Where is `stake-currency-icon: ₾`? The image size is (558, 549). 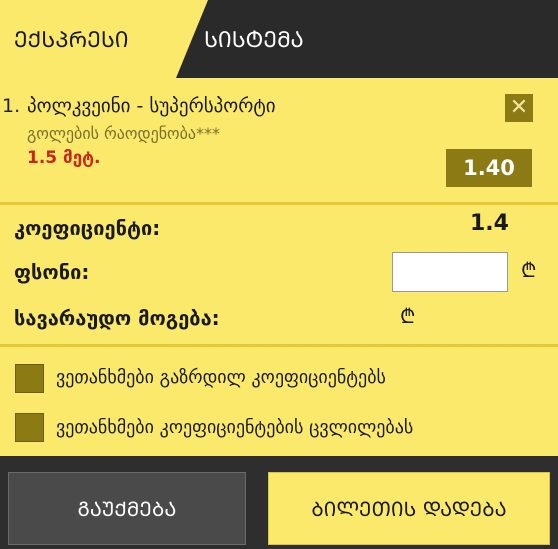 stake-currency-icon: ₾ is located at coordinates (529, 270).